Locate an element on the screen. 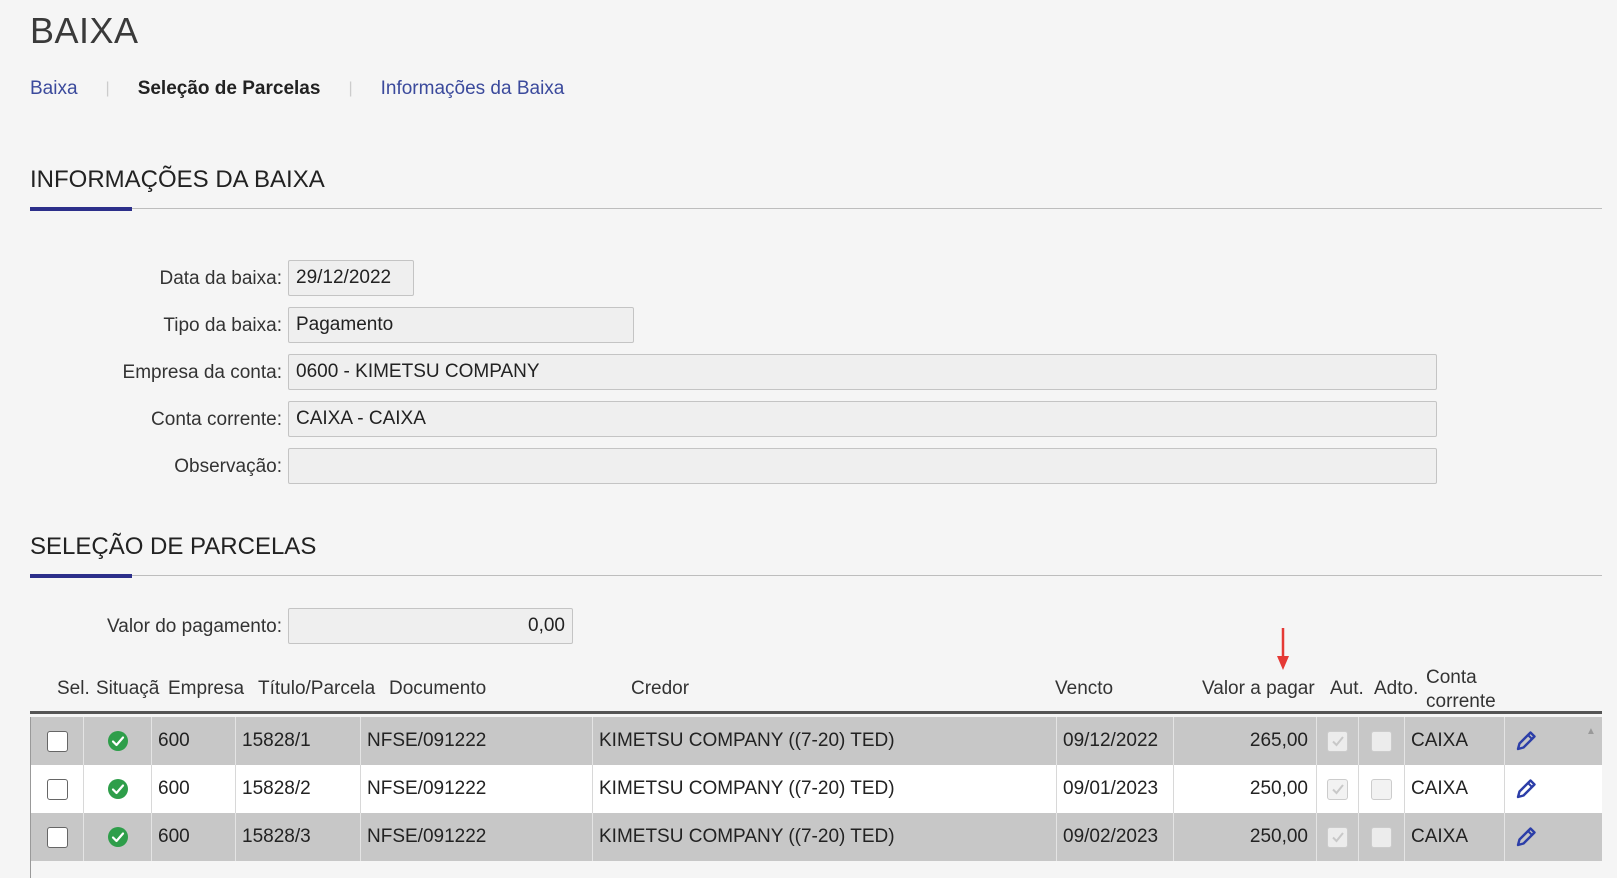  conta-corrente-field is located at coordinates (862, 419).